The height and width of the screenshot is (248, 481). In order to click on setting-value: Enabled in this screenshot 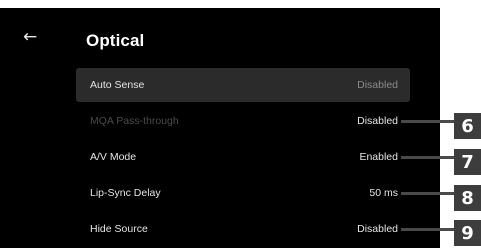, I will do `click(378, 157)`.